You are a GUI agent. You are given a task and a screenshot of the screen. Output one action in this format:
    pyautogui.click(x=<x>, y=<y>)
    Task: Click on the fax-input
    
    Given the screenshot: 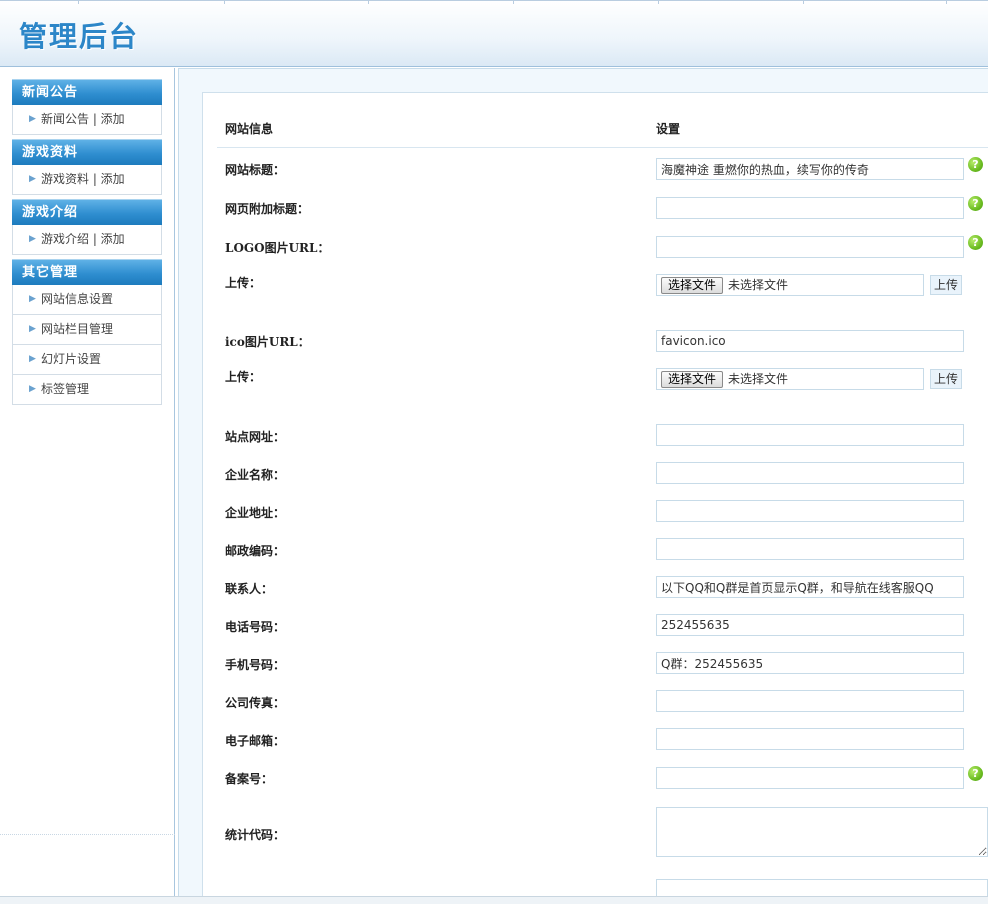 What is the action you would take?
    pyautogui.click(x=810, y=701)
    